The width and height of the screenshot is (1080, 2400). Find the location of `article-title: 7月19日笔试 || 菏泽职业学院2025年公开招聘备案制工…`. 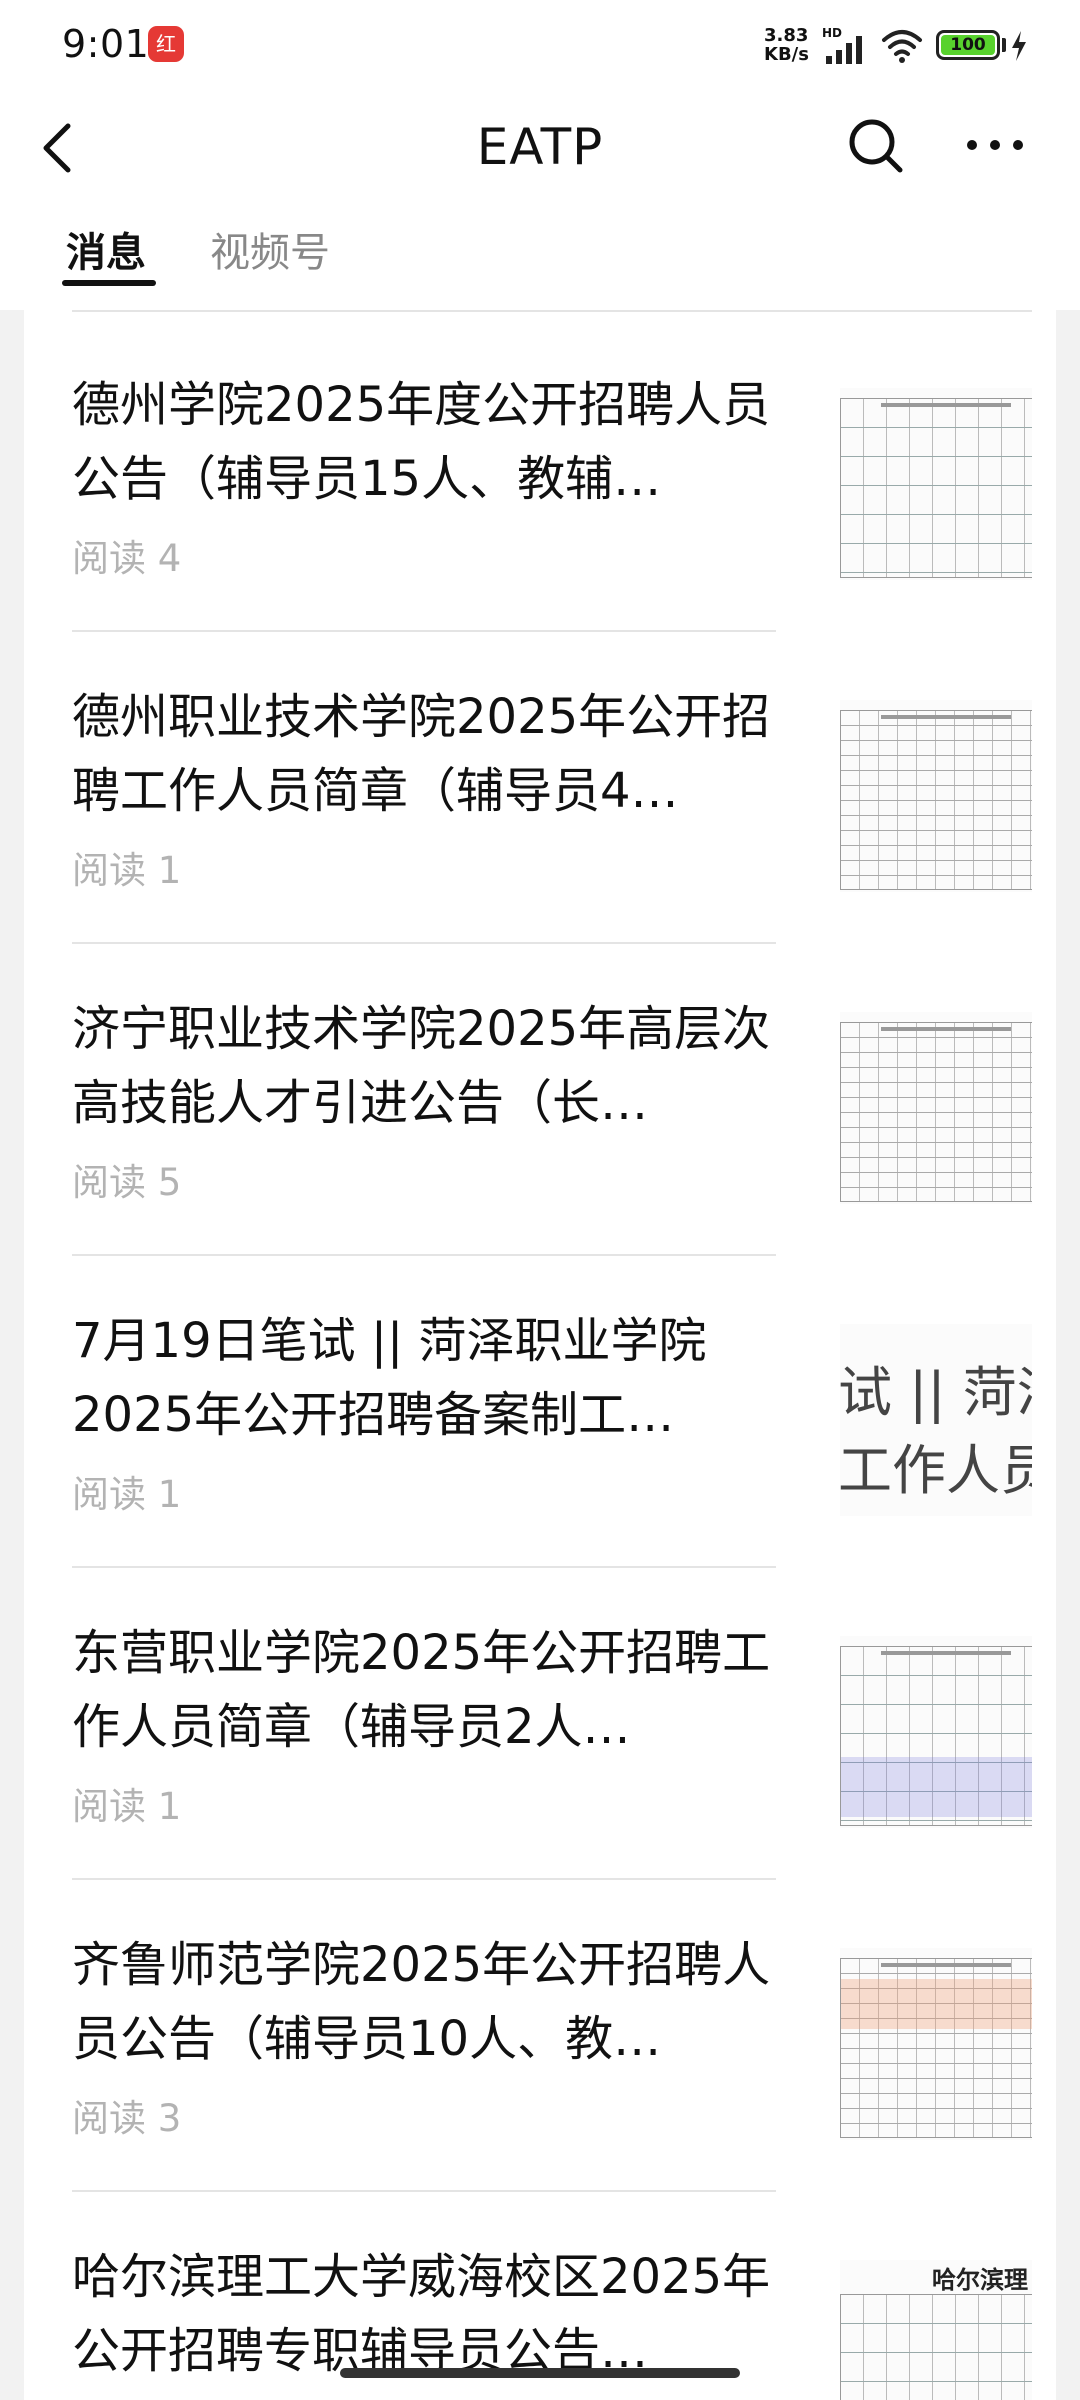

article-title: 7月19日笔试 || 菏泽职业学院2025年公开招聘备案制工… is located at coordinates (389, 1378).